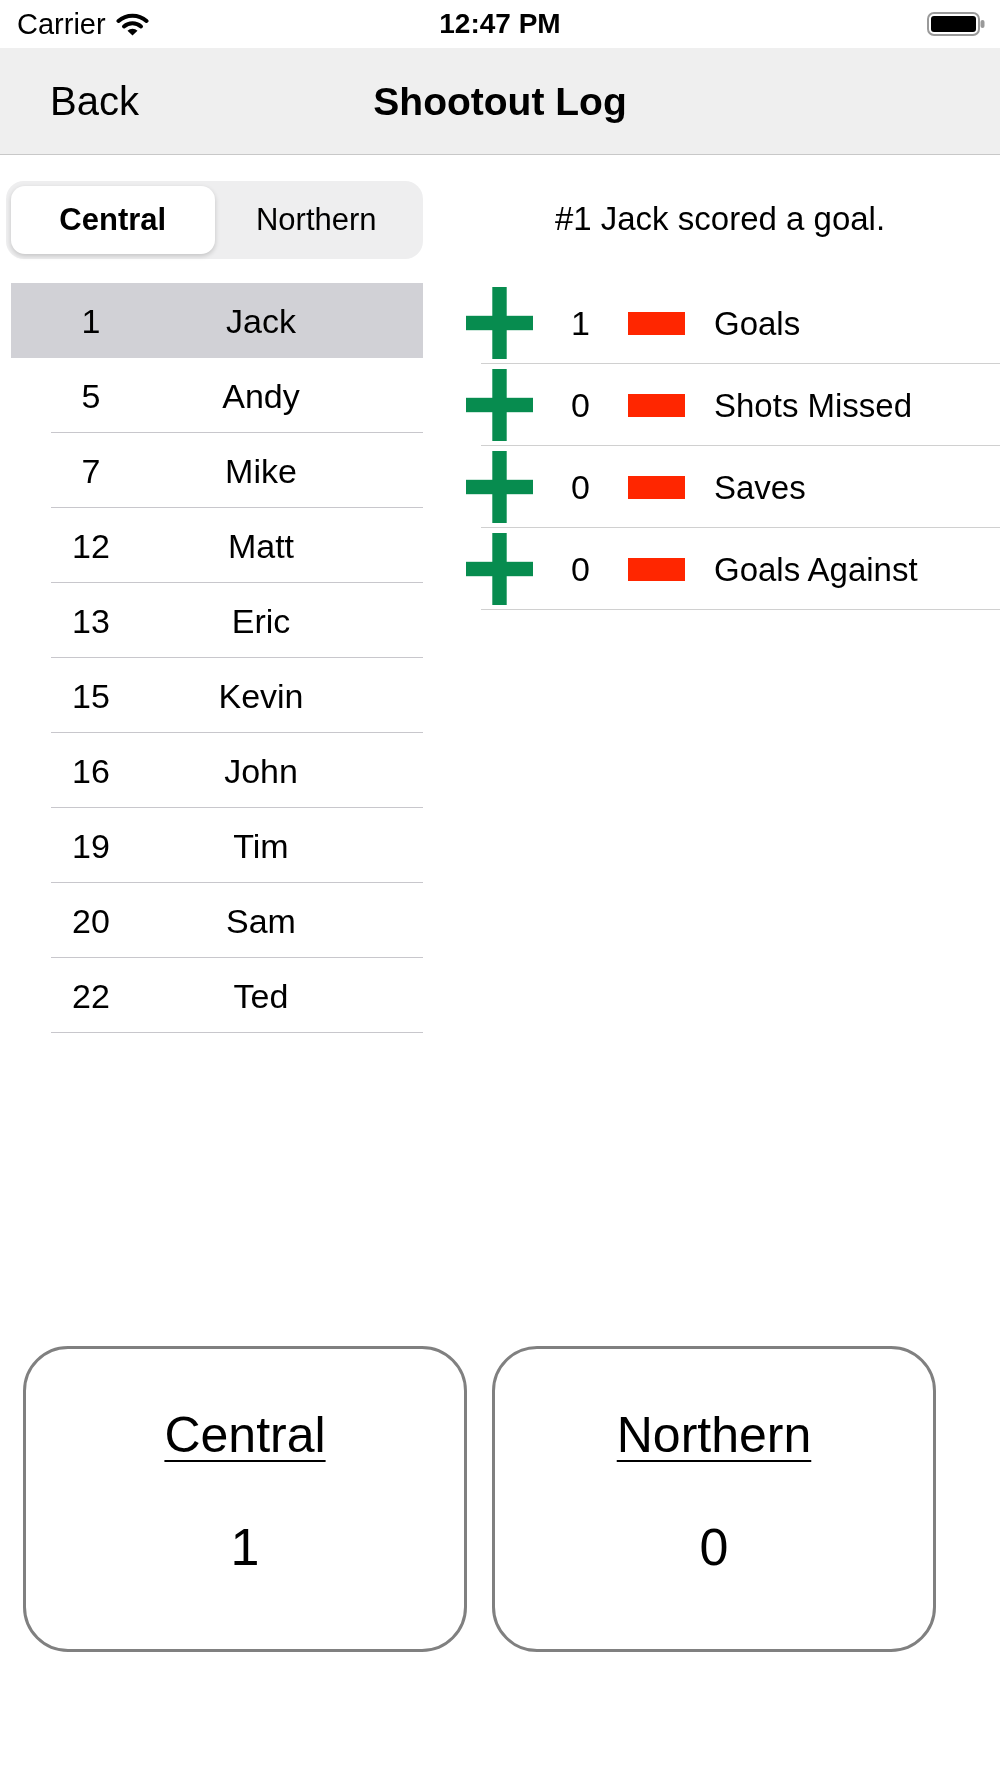 Image resolution: width=1000 pixels, height=1778 pixels. I want to click on player-name: Andy, so click(261, 395).